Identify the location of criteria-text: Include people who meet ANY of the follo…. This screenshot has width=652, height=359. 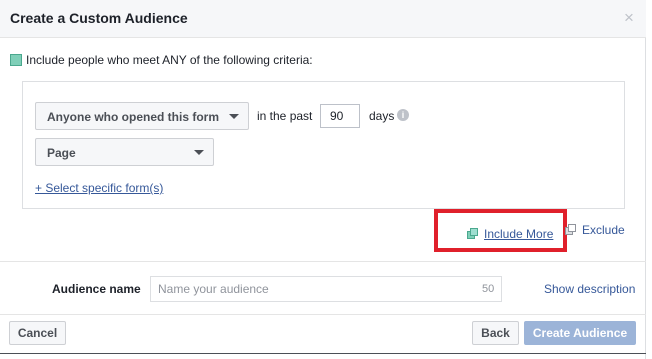
(169, 60).